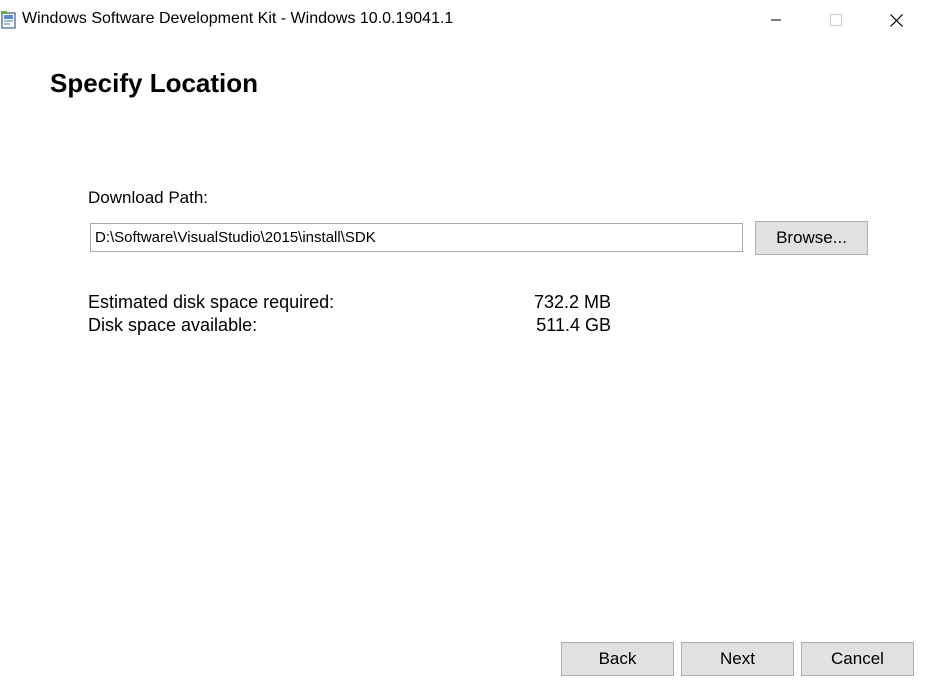 This screenshot has height=683, width=925. I want to click on maximize-button, so click(836, 20).